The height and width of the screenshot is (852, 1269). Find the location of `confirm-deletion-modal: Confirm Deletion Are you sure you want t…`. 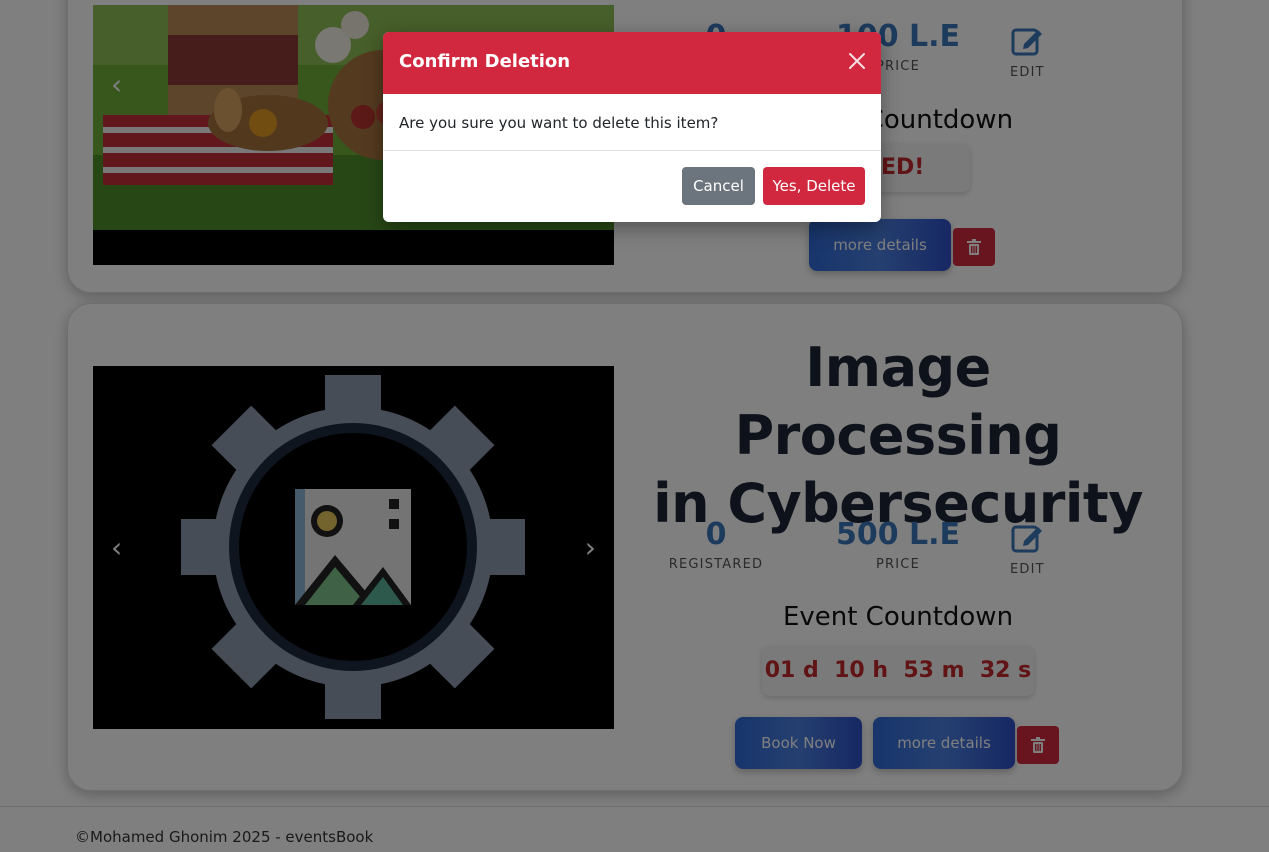

confirm-deletion-modal: Confirm Deletion Are you sure you want t… is located at coordinates (632, 127).